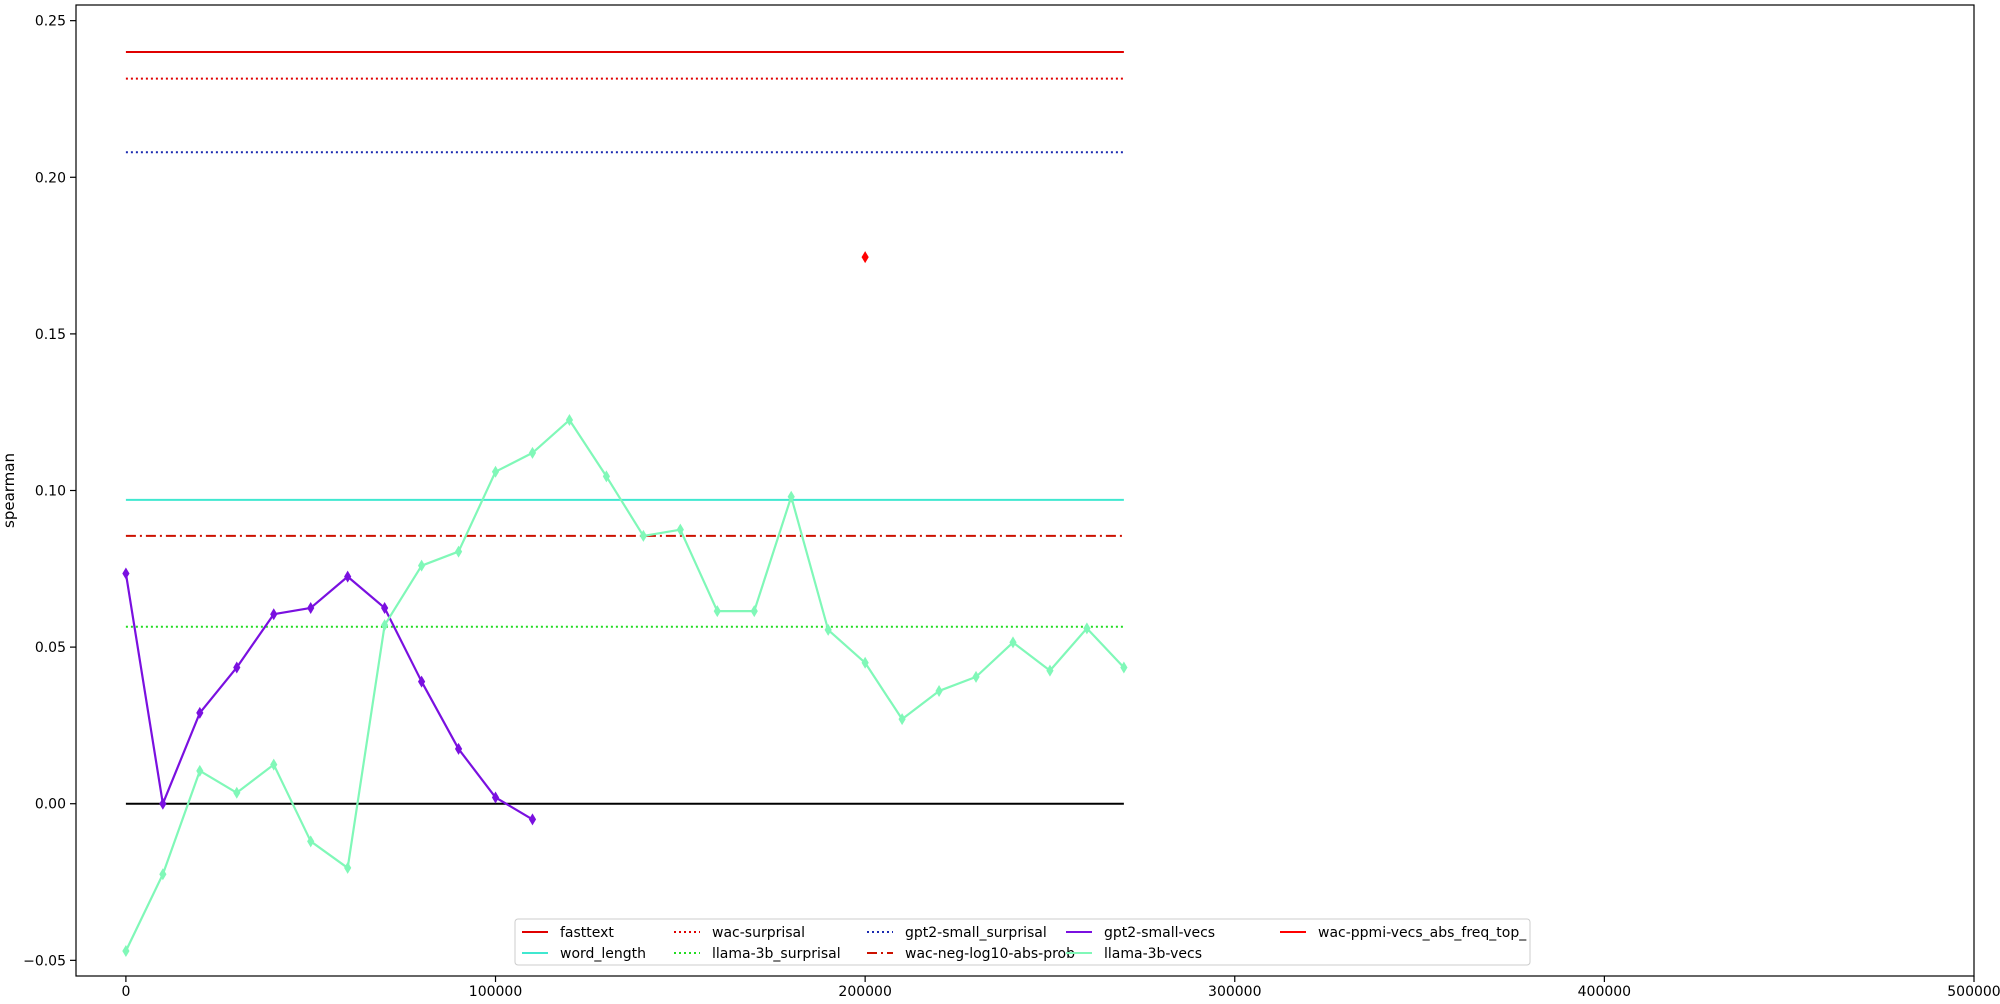  I want to click on y-tick-label: 0.25, so click(50, 22).